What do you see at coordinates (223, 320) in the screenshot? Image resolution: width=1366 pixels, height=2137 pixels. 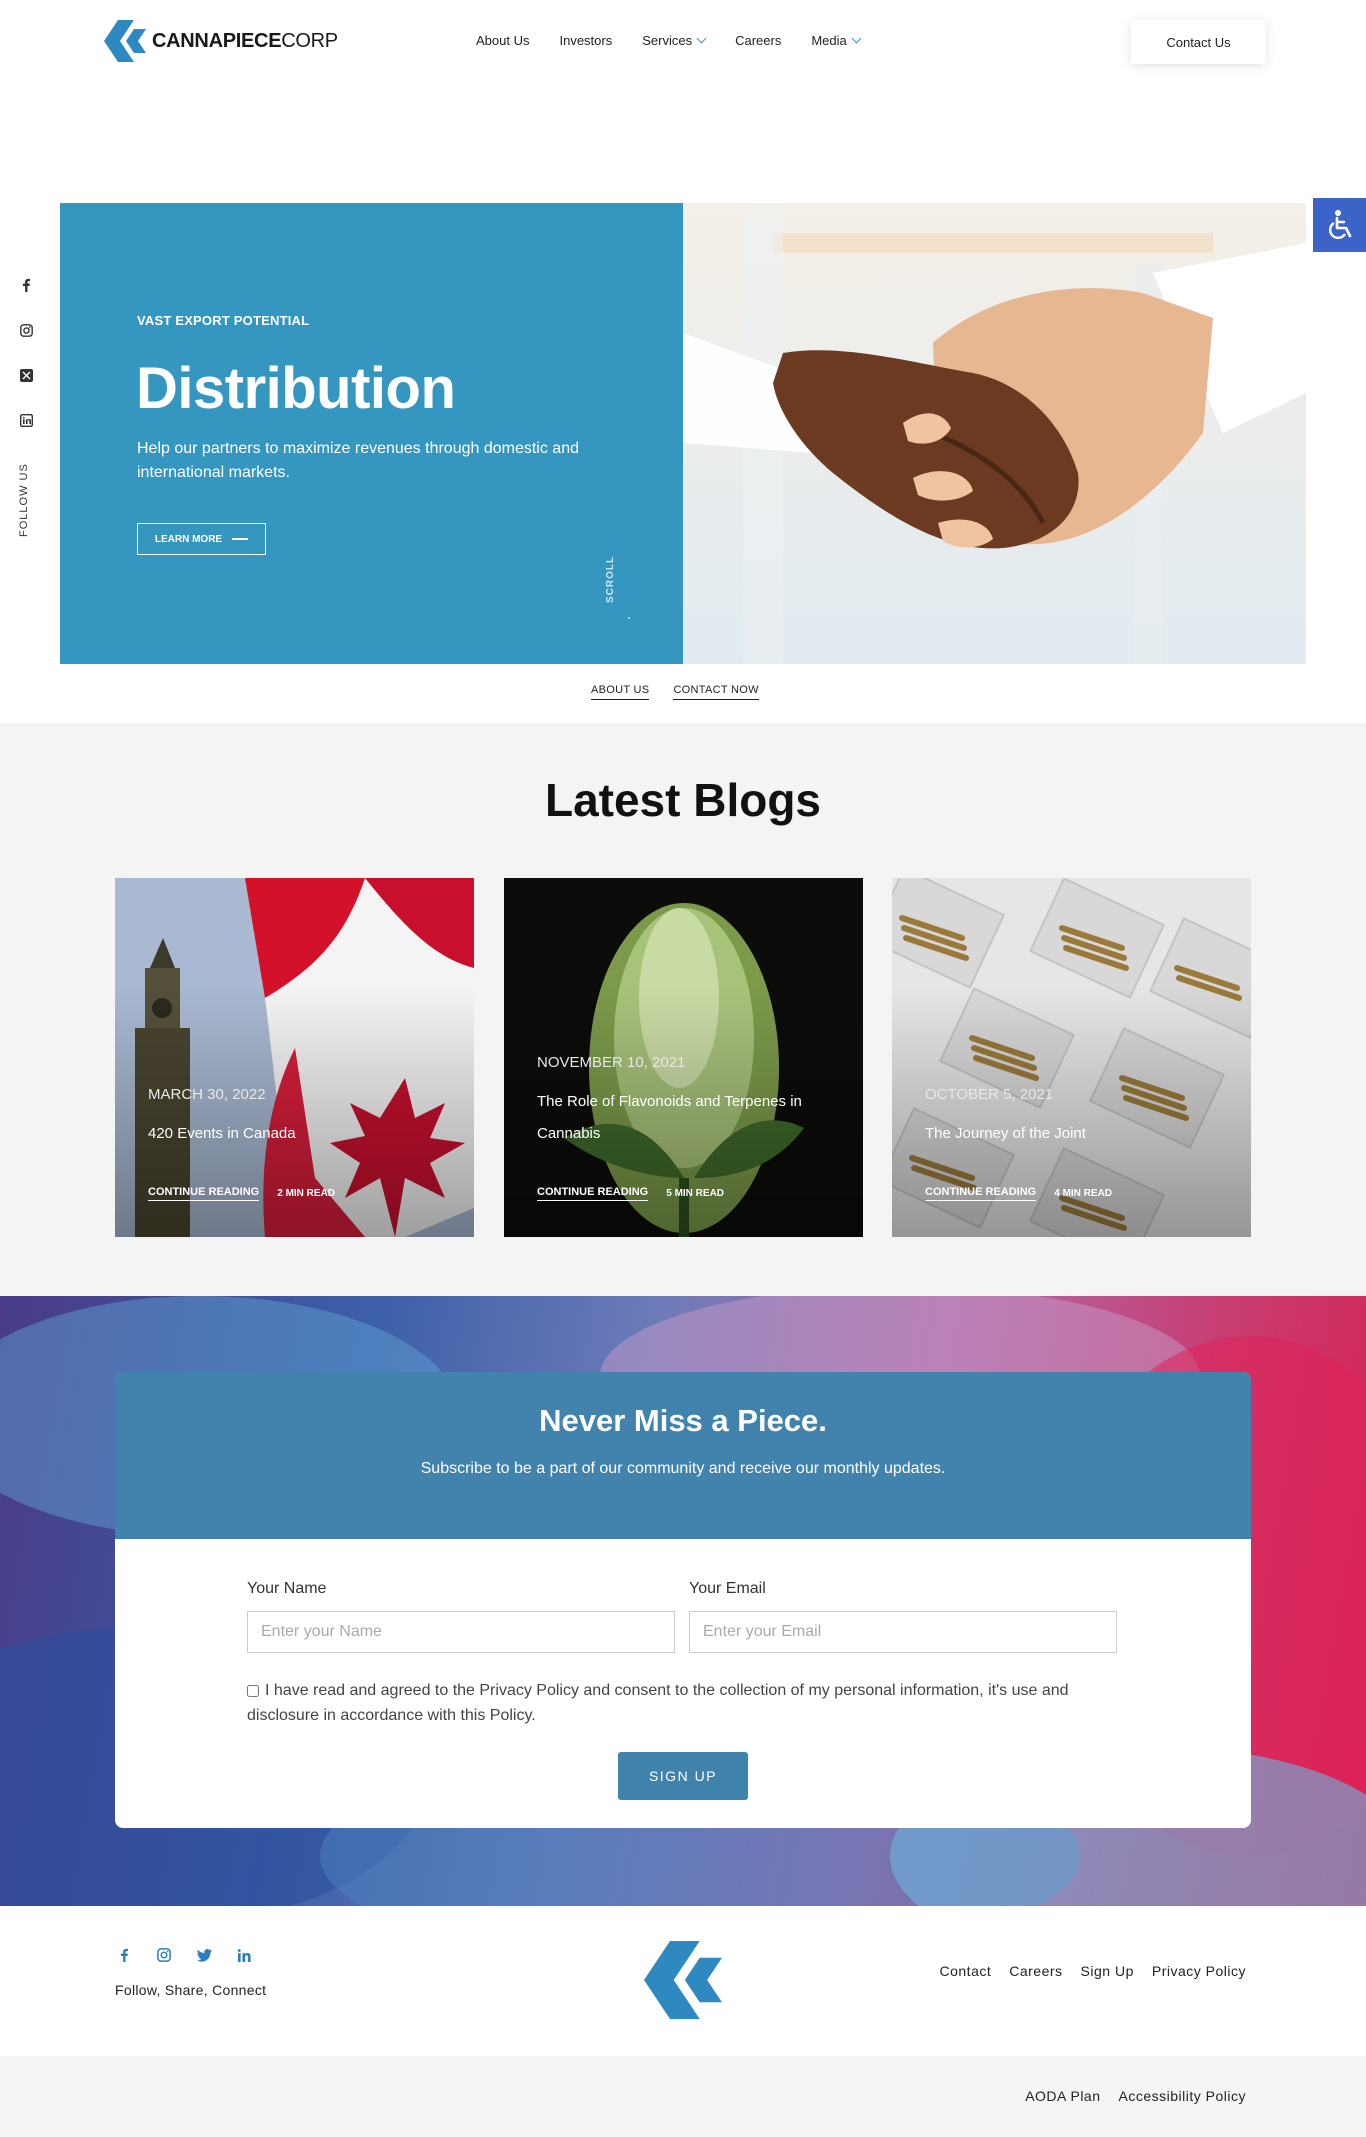 I see `hero-eyebrow: VAST EXPORT POTENTIAL` at bounding box center [223, 320].